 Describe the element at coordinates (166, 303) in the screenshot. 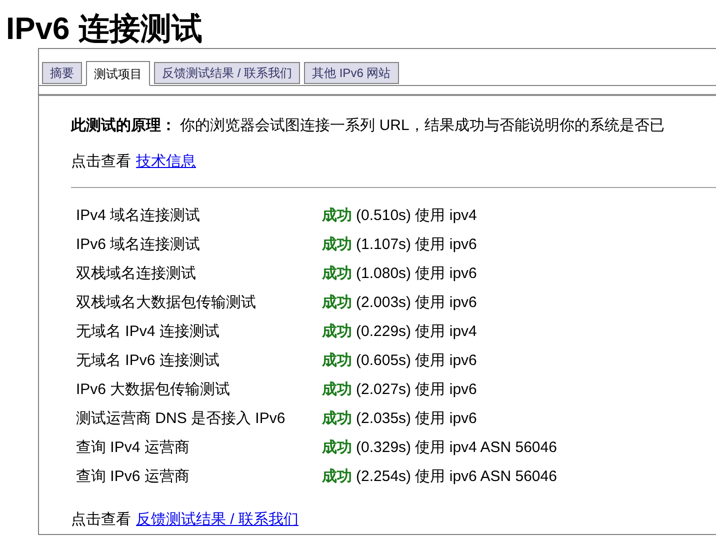

I see `test-name: 双栈域名大数据包传输测试` at that location.